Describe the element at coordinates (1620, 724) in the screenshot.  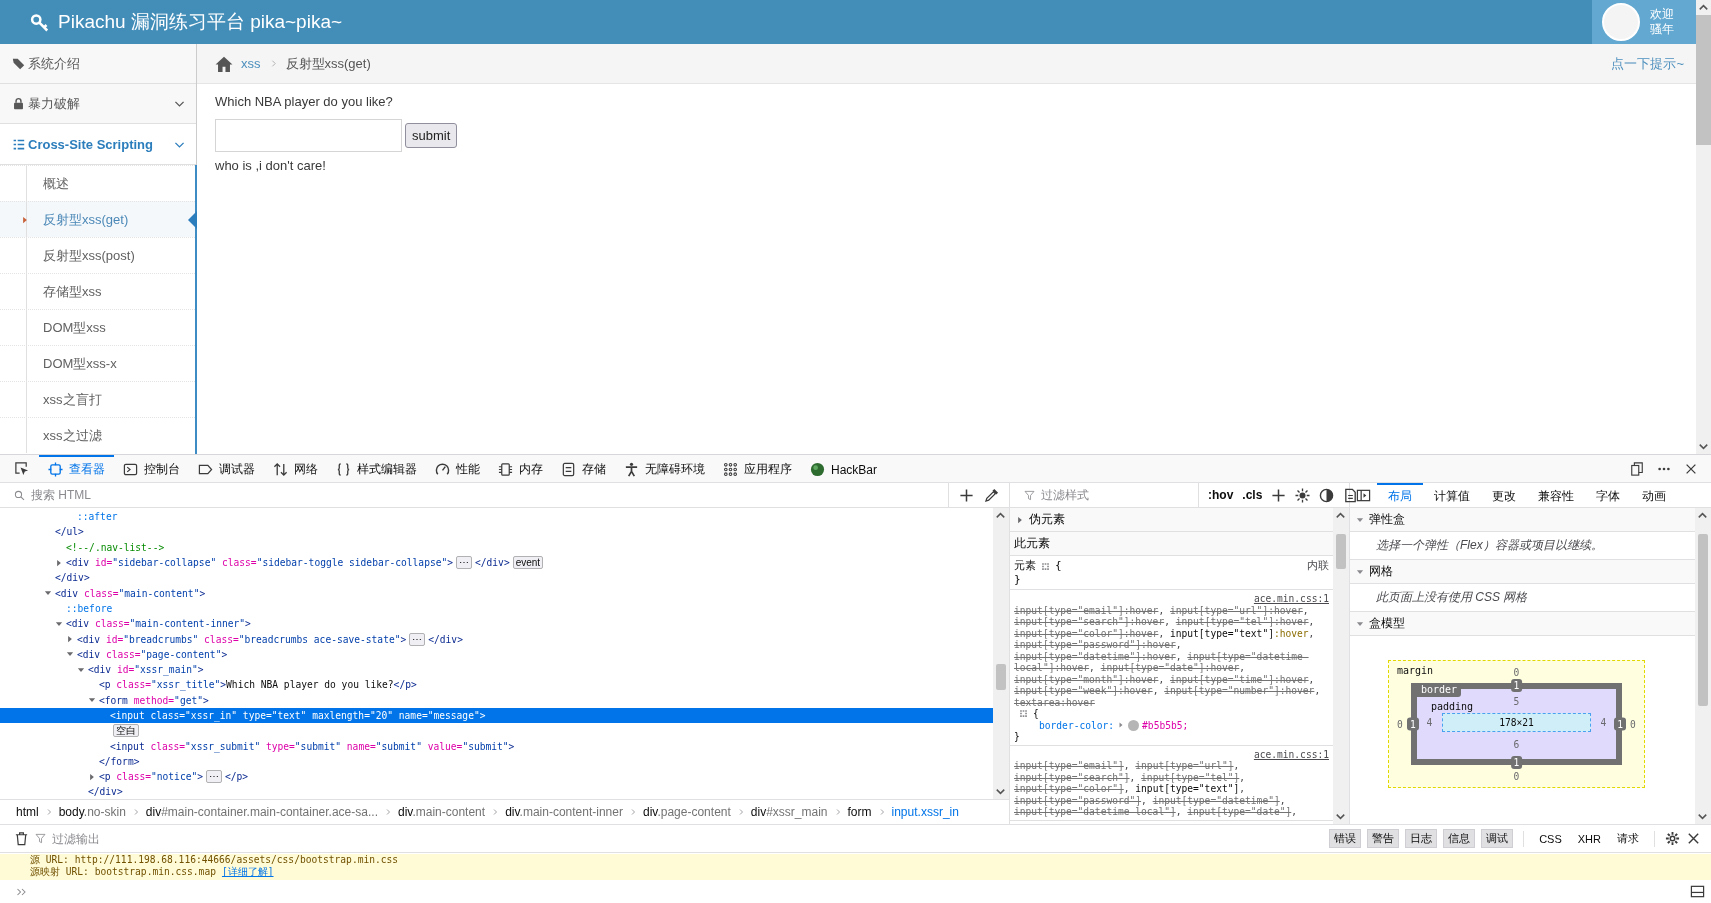
I see `border-value: 1` at that location.